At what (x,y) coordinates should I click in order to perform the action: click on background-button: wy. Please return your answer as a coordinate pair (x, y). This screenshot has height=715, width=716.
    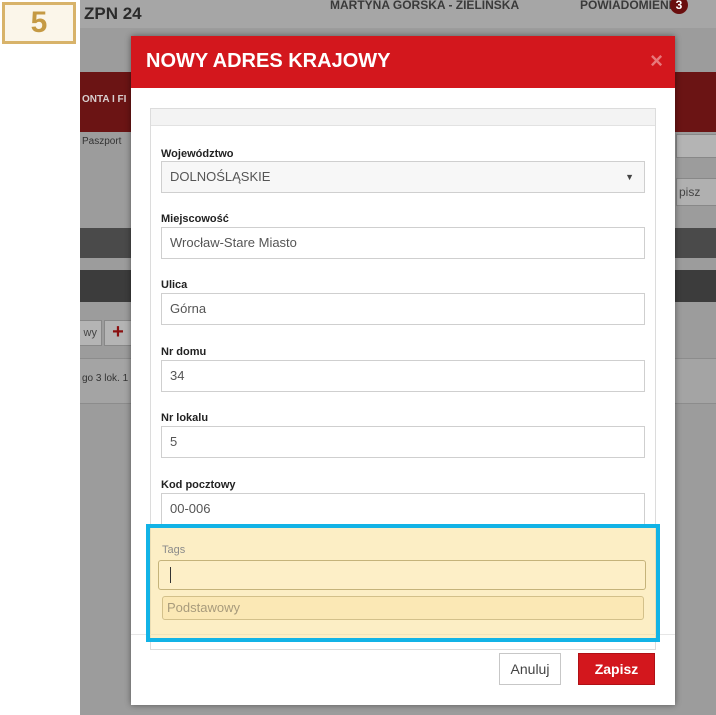
    Looking at the image, I should click on (91, 333).